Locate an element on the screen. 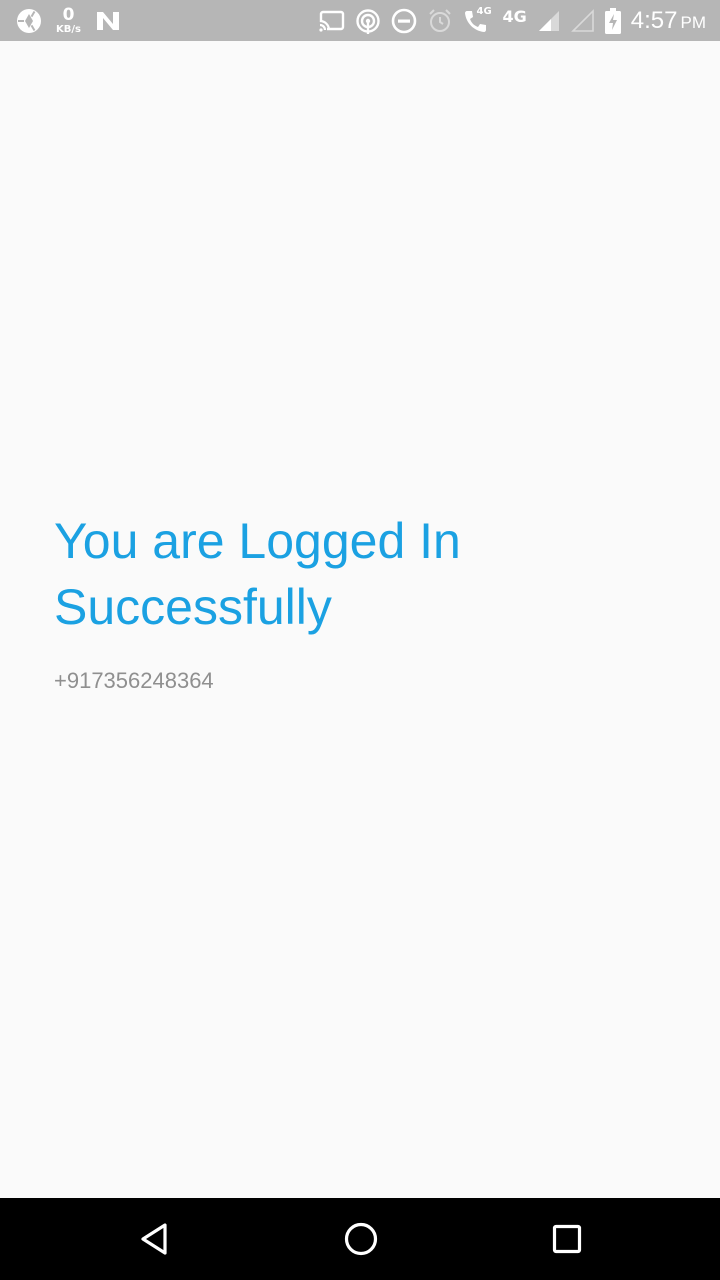 The width and height of the screenshot is (720, 1280). network-speed-value: 0 is located at coordinates (68, 14).